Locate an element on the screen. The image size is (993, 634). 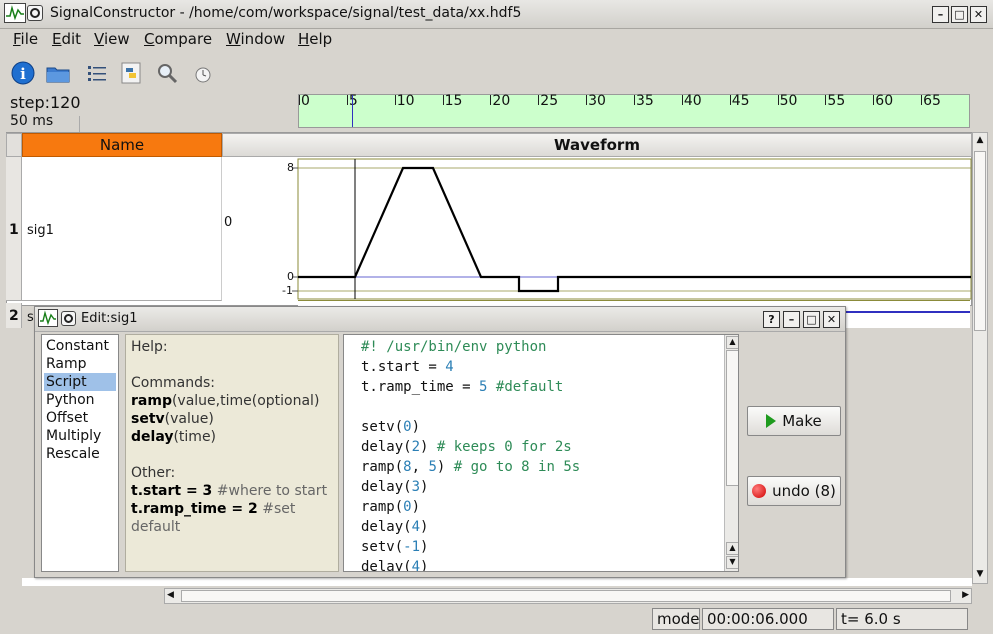
y-axis-max-label: 8 is located at coordinates (290, 167).